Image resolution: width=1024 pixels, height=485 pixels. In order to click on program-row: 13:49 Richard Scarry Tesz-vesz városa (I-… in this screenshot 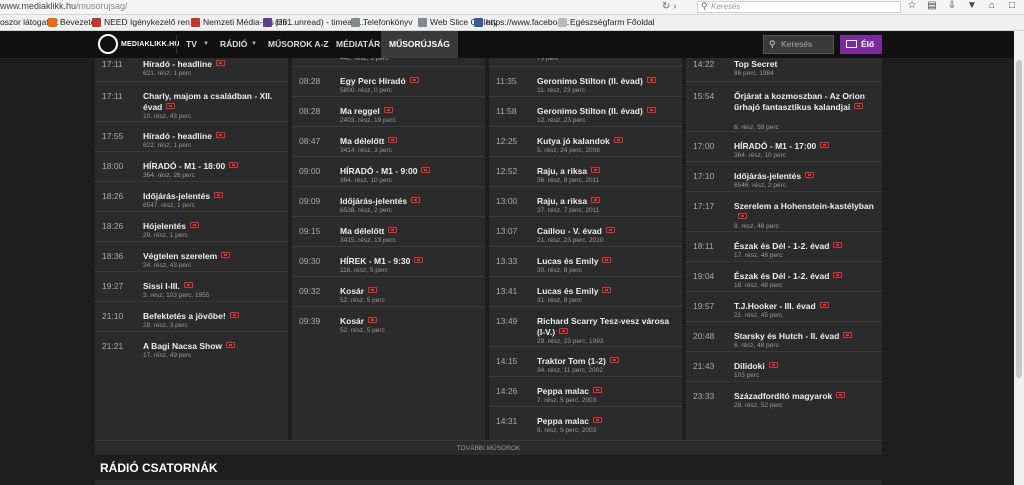, I will do `click(585, 326)`.